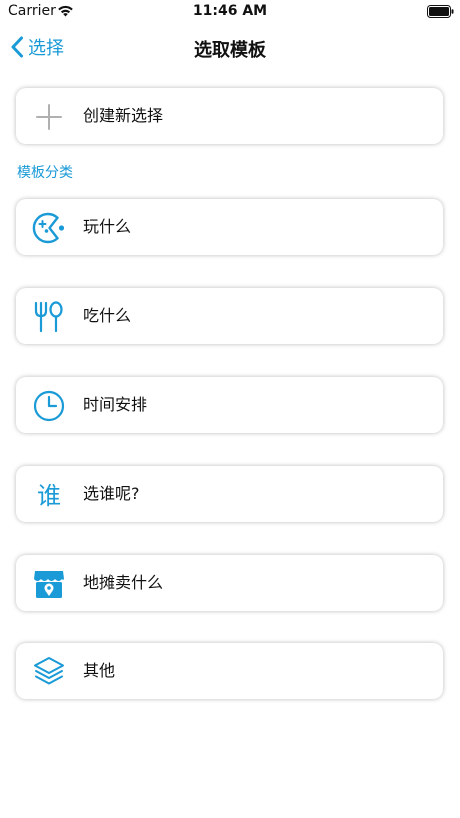  I want to click on template-label: 玩什么, so click(107, 226).